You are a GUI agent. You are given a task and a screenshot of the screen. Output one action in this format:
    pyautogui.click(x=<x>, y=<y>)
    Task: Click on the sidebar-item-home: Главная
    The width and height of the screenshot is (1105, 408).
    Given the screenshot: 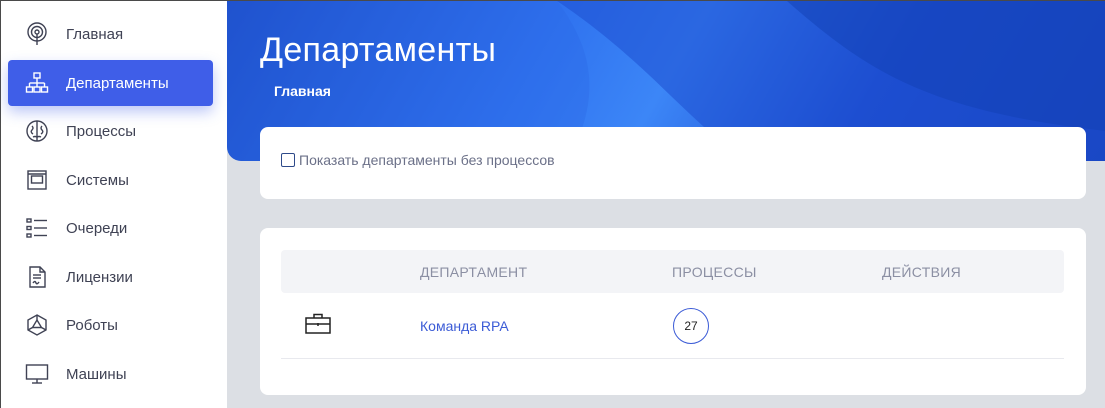 What is the action you would take?
    pyautogui.click(x=110, y=34)
    